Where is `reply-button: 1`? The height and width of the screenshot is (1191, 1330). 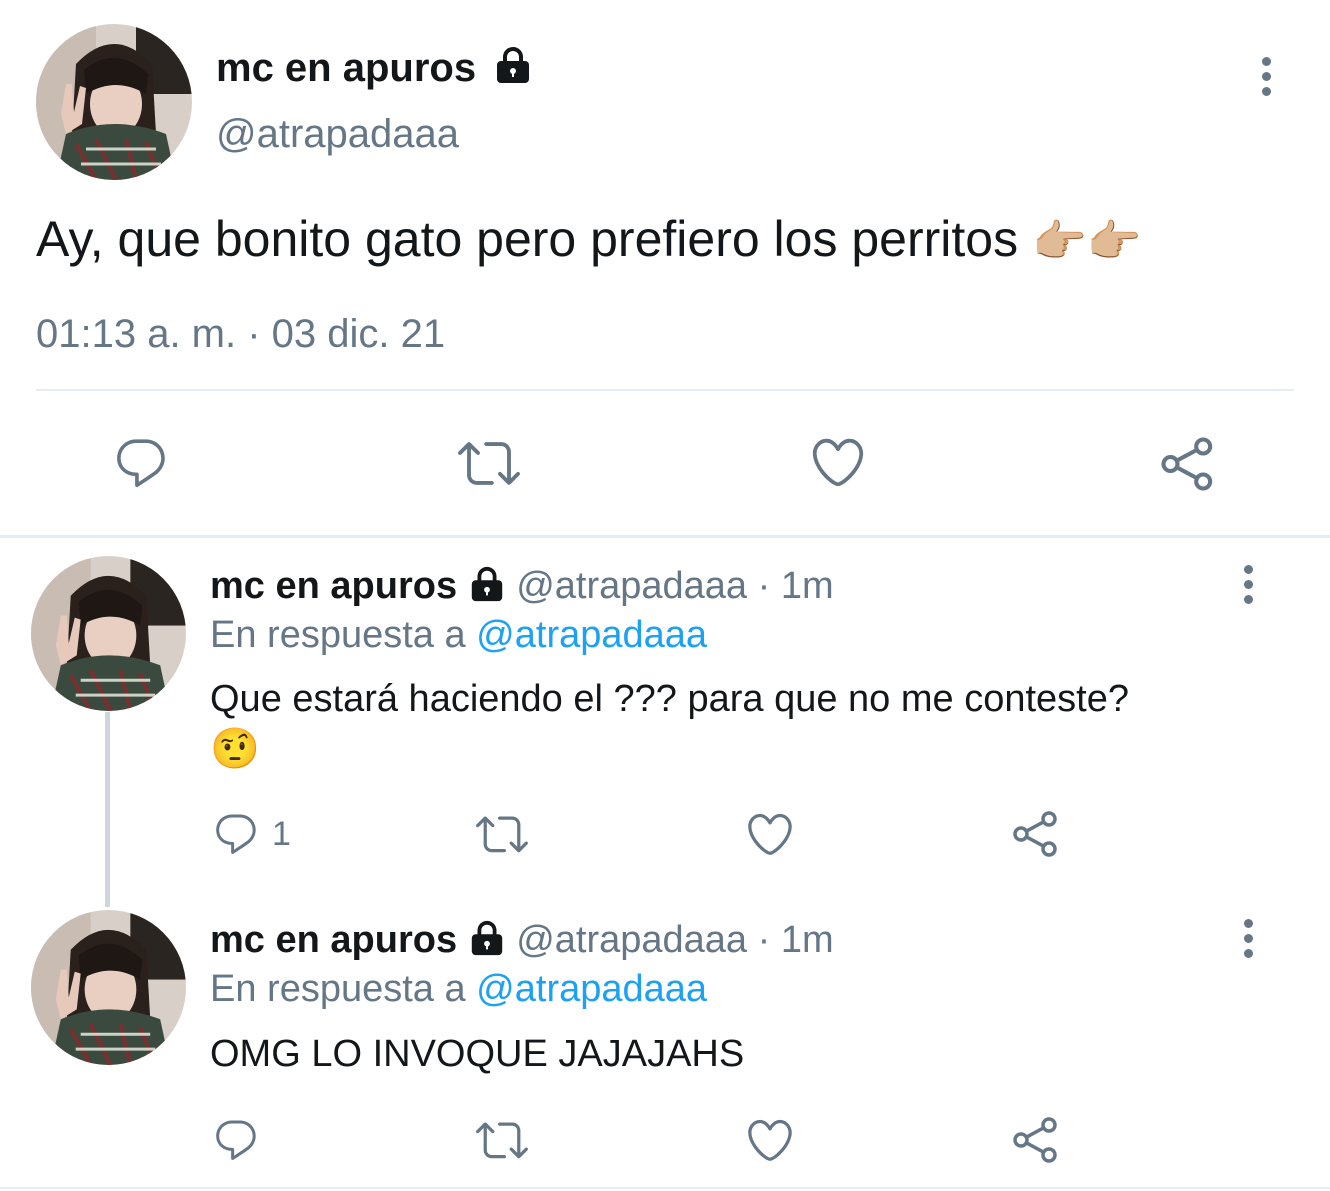 reply-button: 1 is located at coordinates (251, 834).